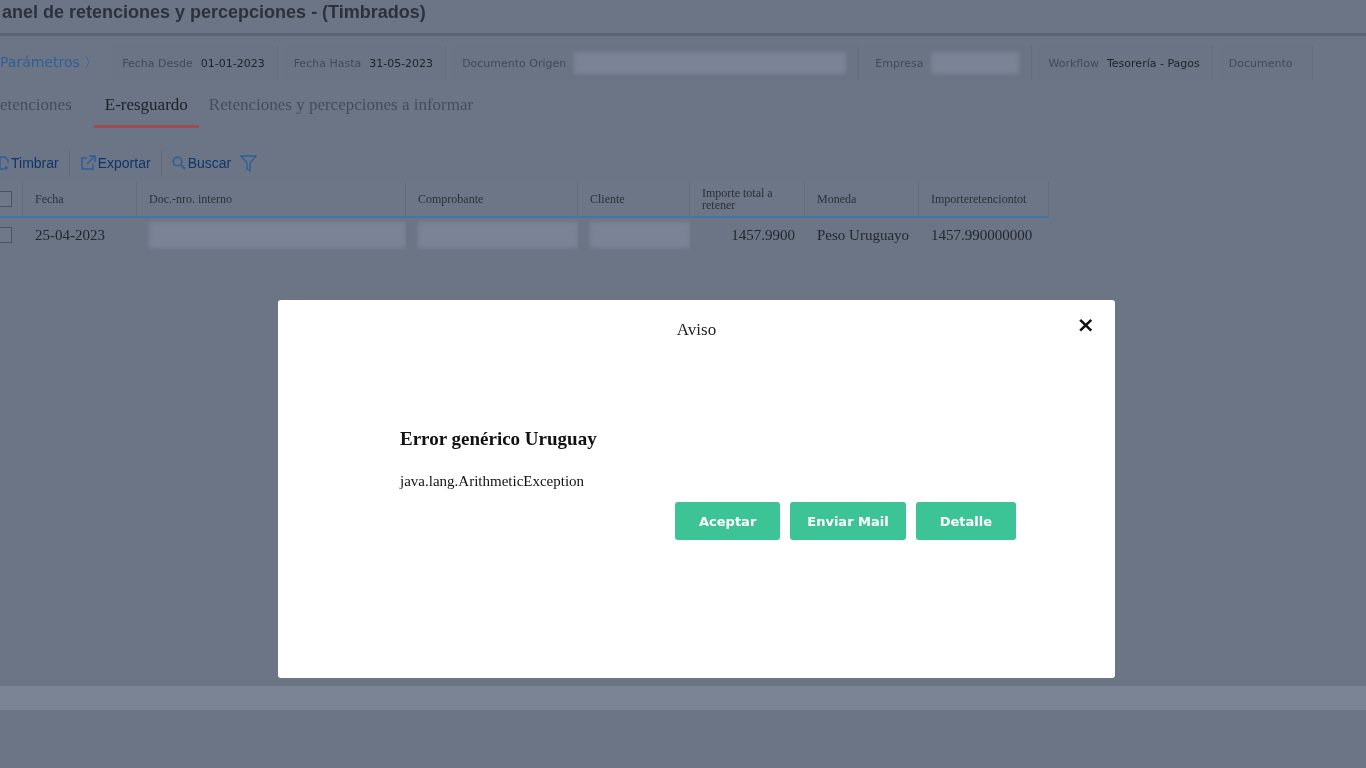 This screenshot has width=1366, height=768. What do you see at coordinates (763, 235) in the screenshot?
I see `table-cell: 1457.9900` at bounding box center [763, 235].